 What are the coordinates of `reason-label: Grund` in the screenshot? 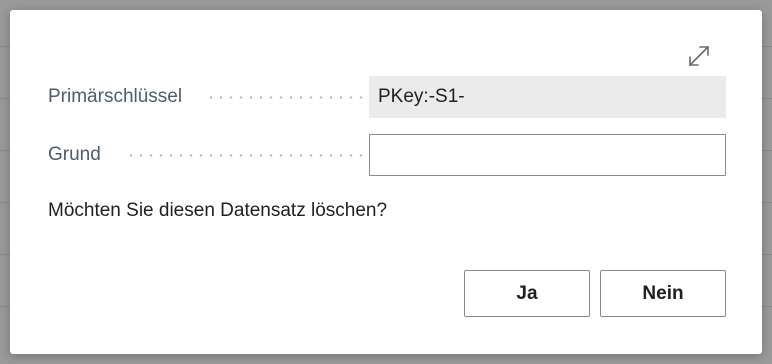 It's located at (74, 154).